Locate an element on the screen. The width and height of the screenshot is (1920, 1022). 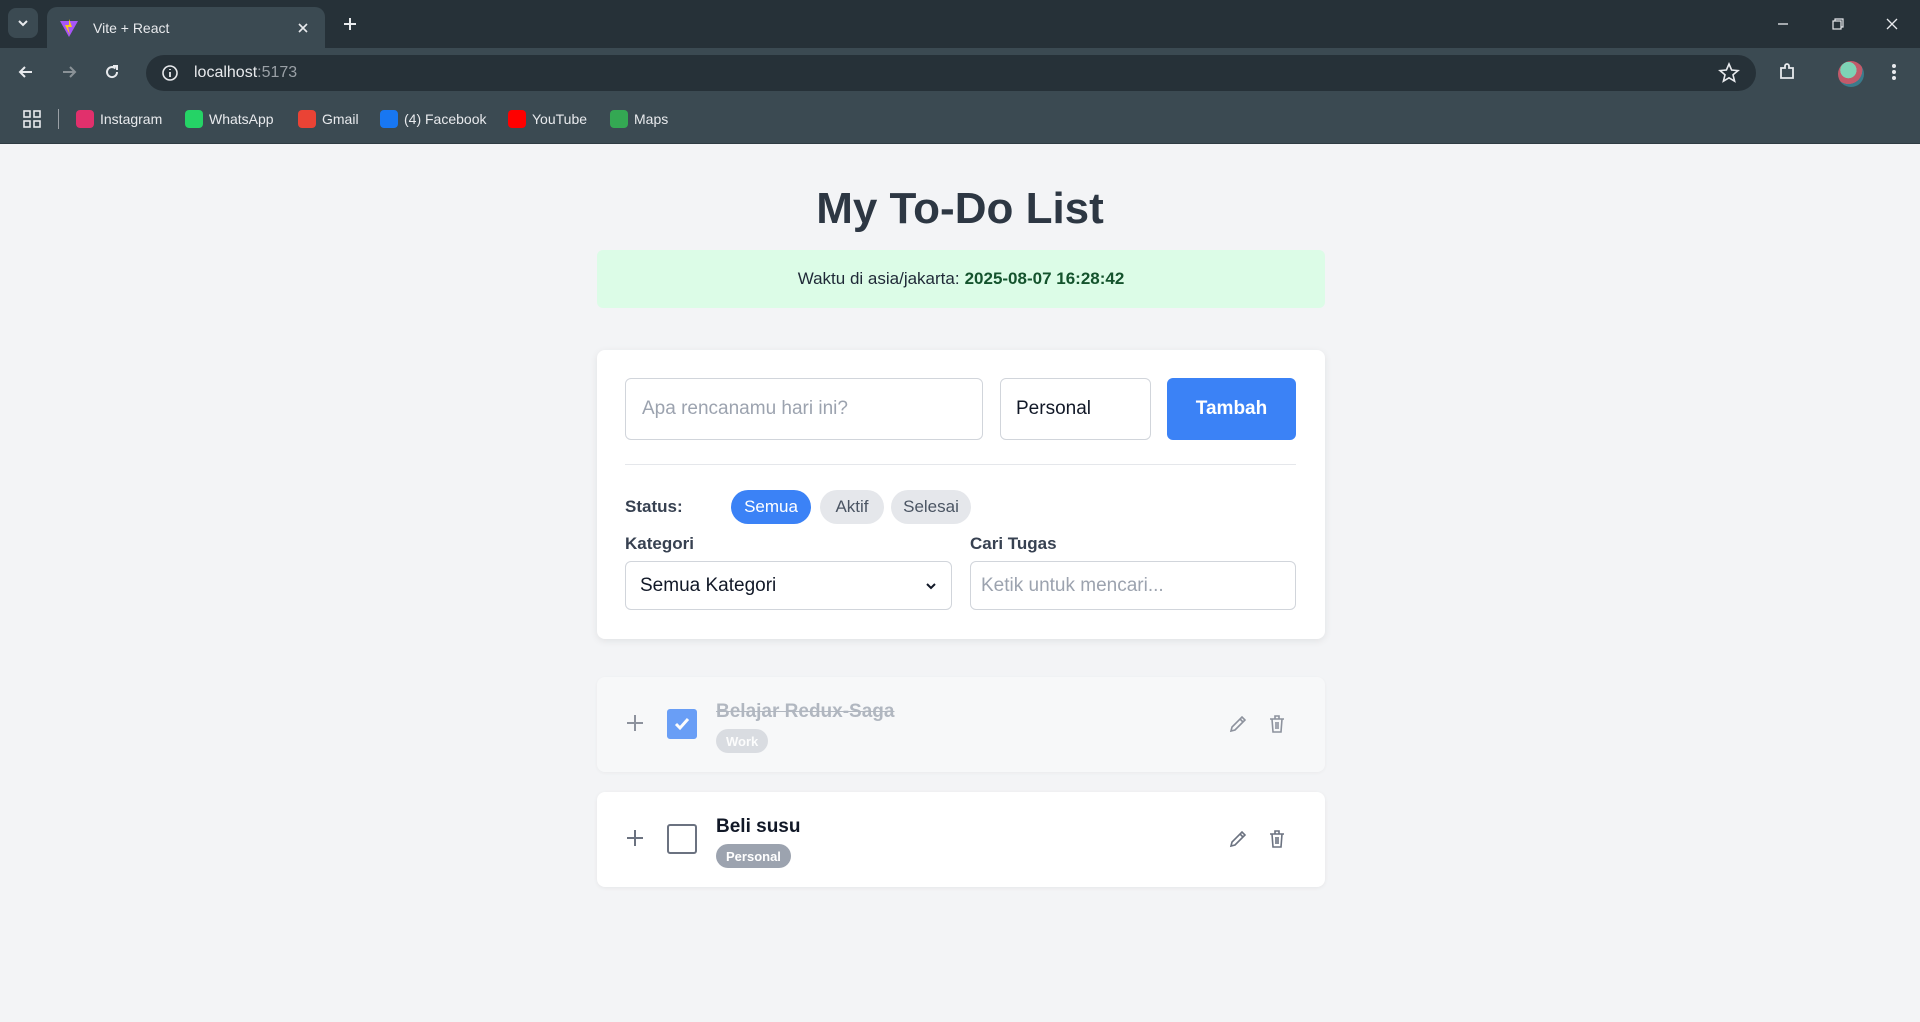
search-label: Cari Tugas is located at coordinates (1013, 543).